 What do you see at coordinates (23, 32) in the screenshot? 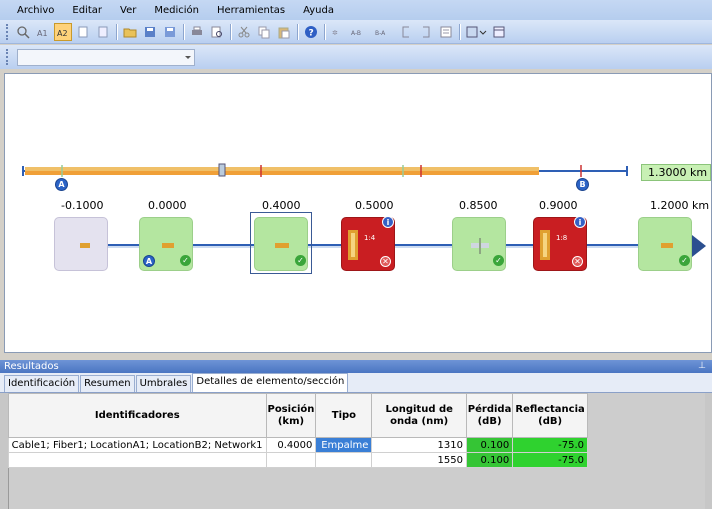
I see `zoom-icon` at bounding box center [23, 32].